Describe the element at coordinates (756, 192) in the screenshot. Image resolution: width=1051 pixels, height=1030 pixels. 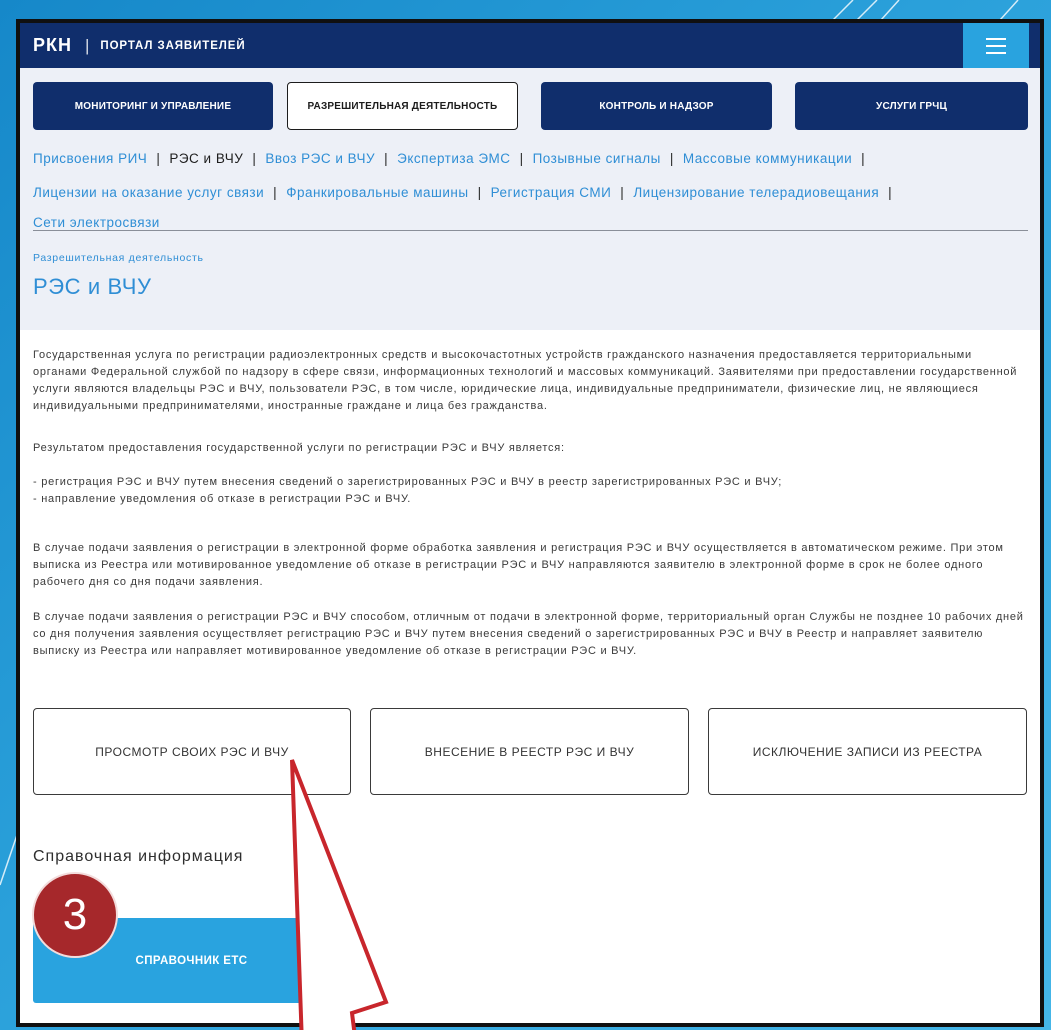
I see `sub-nav-link-broadcast-licensing: Лицензирование телерадиовещания` at that location.